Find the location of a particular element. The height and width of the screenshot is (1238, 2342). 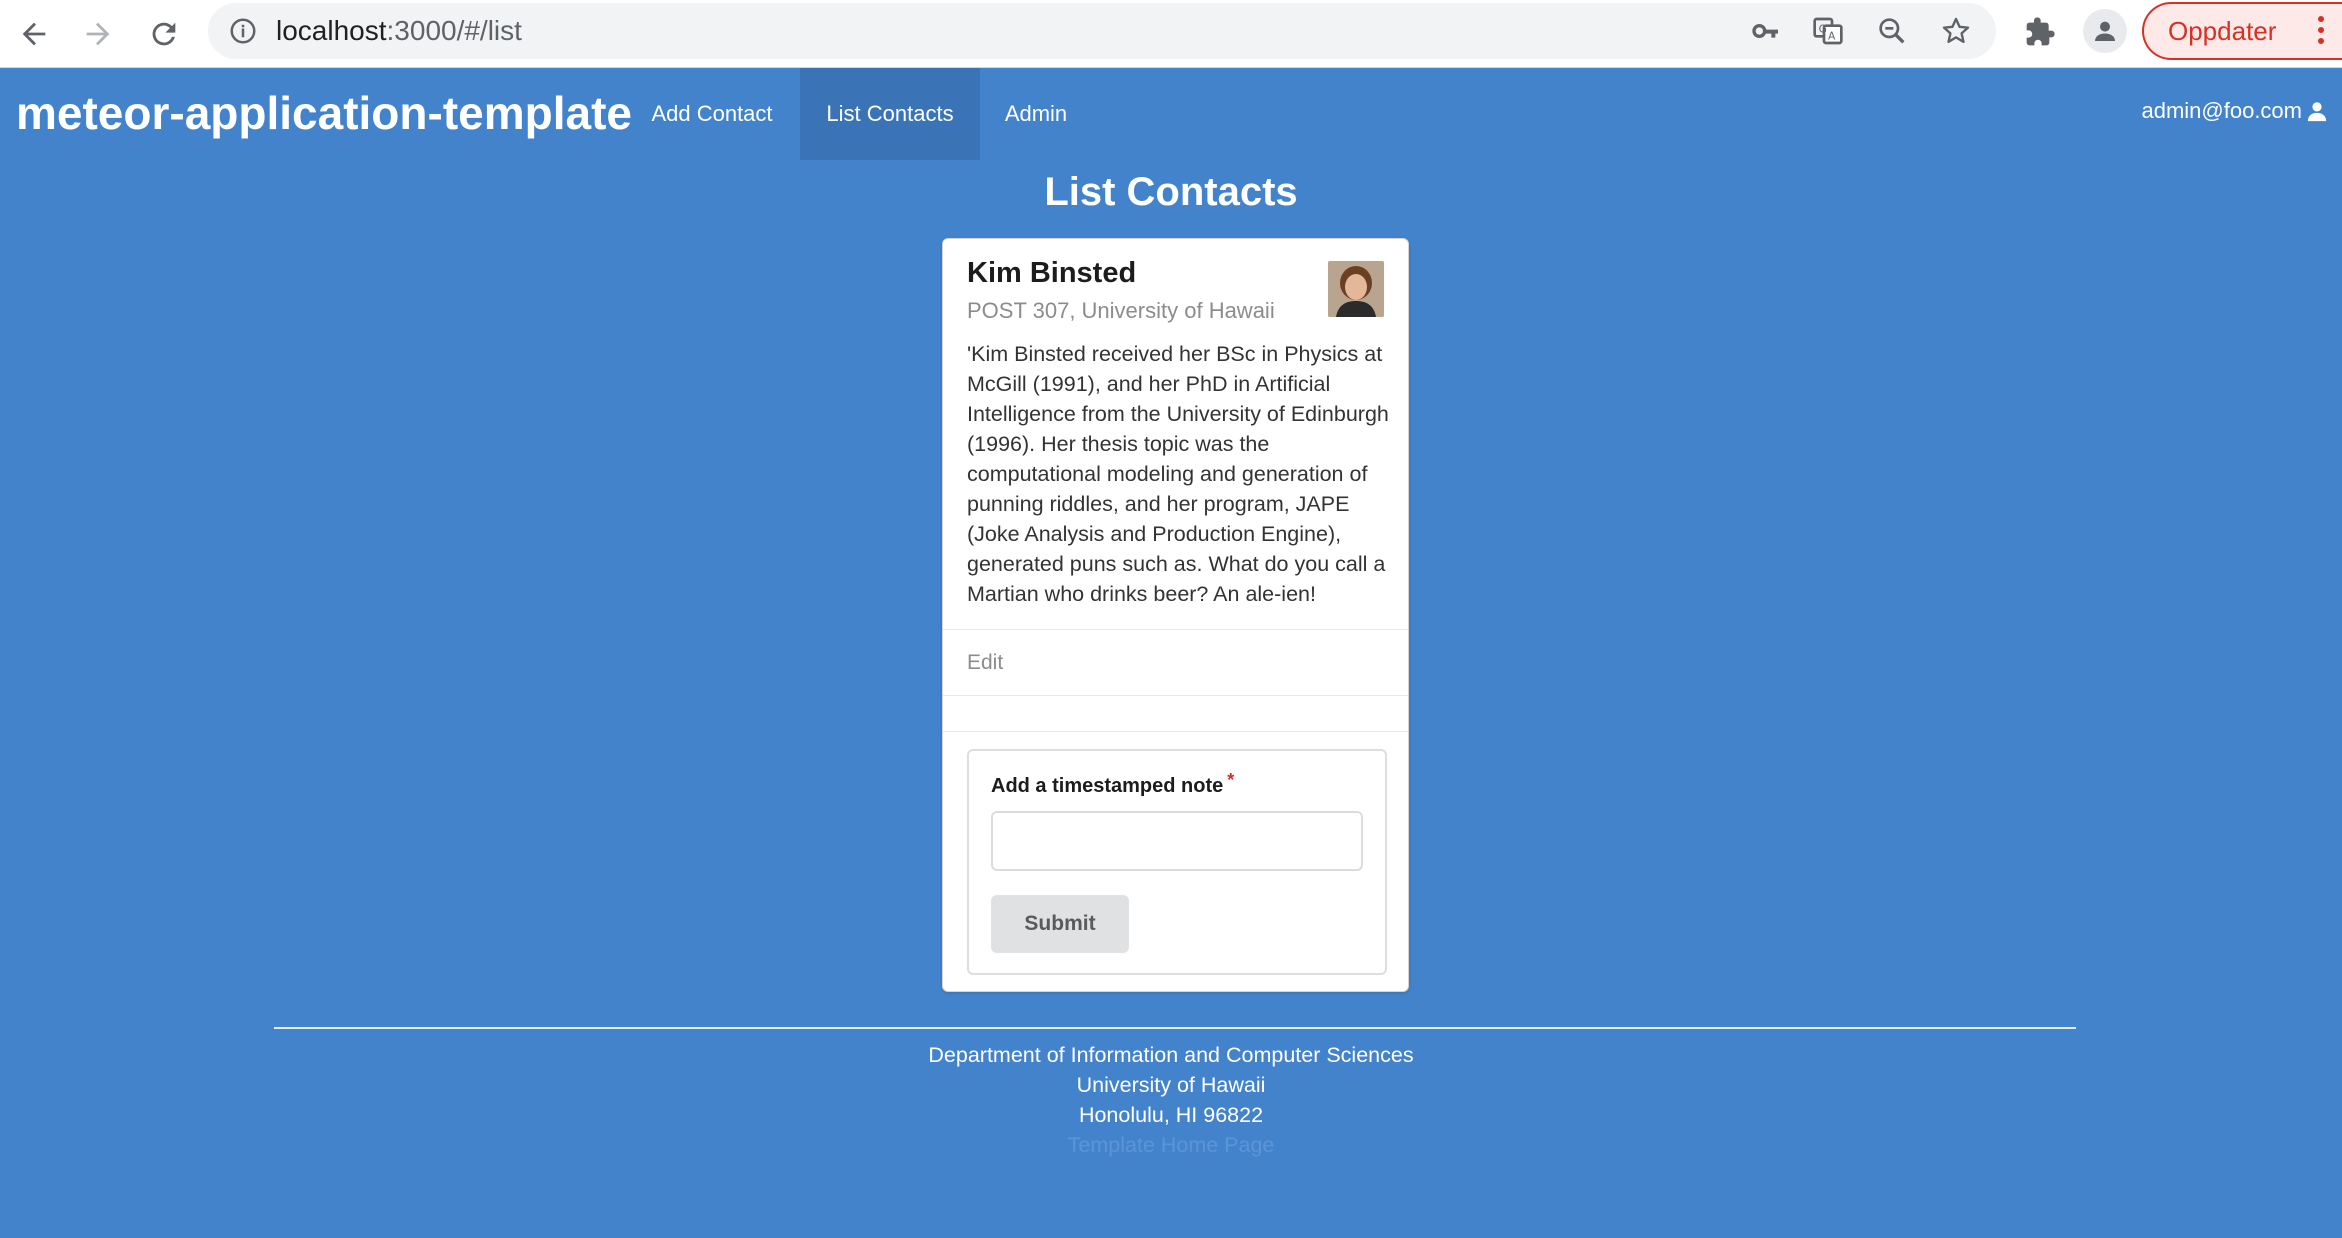

footer-home-link: Template Home Page is located at coordinates (1171, 1145).